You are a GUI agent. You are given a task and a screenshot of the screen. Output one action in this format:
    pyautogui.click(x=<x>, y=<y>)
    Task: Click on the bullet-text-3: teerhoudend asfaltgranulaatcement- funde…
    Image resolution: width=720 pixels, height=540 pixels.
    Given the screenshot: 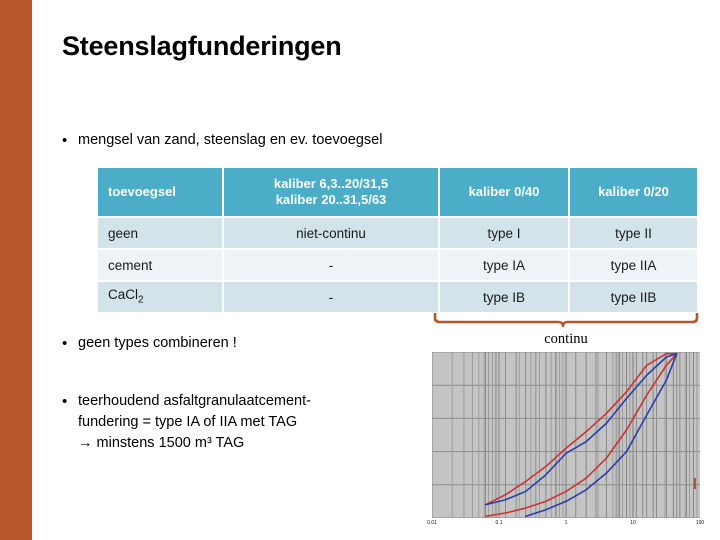 What is the action you would take?
    pyautogui.click(x=260, y=422)
    